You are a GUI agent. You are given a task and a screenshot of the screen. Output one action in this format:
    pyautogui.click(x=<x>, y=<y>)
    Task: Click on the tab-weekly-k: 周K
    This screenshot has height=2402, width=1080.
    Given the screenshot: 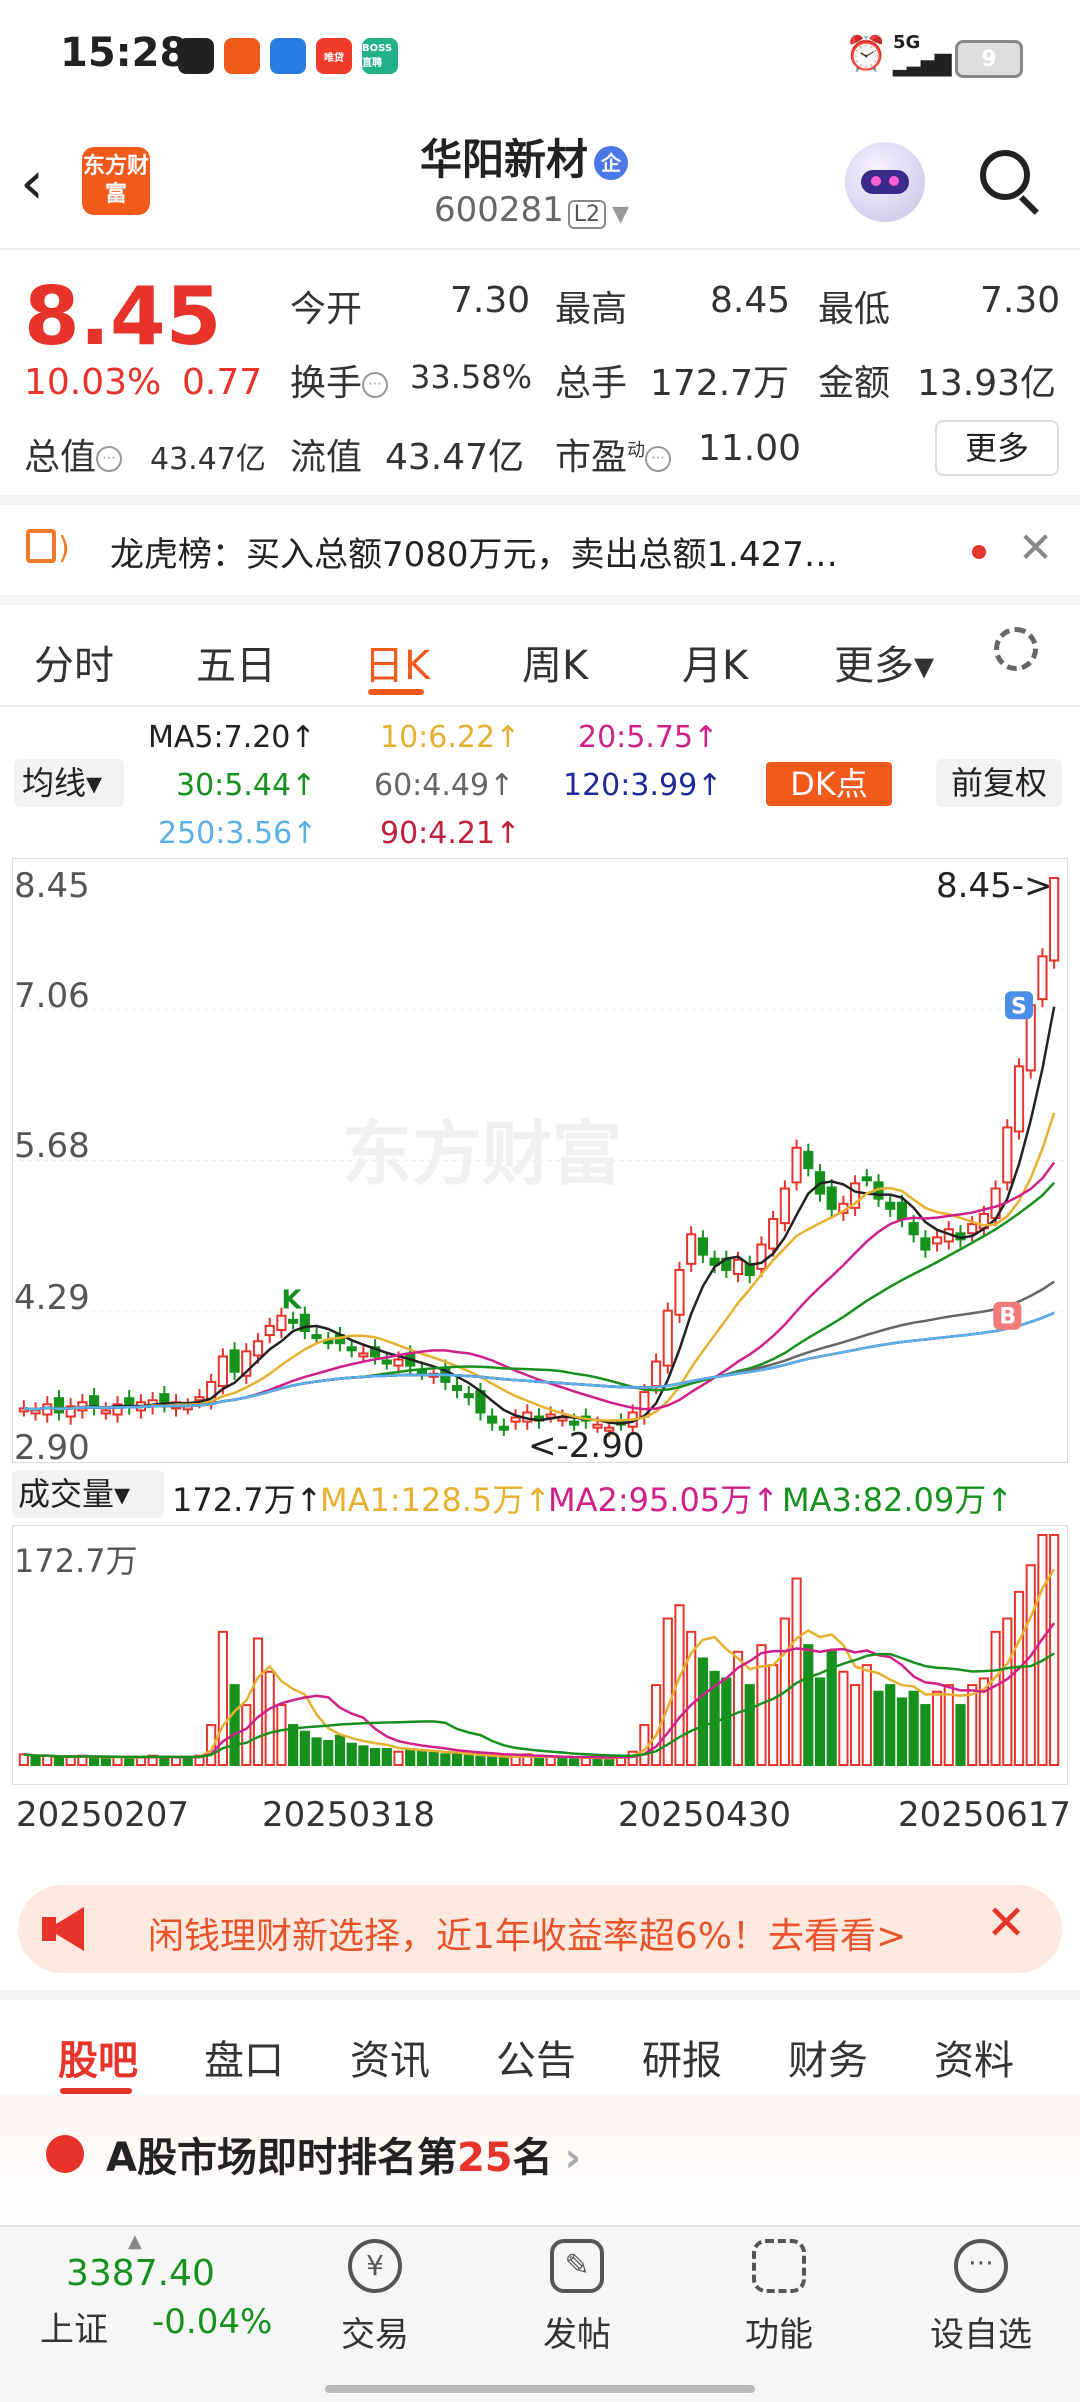 What is the action you would take?
    pyautogui.click(x=555, y=662)
    